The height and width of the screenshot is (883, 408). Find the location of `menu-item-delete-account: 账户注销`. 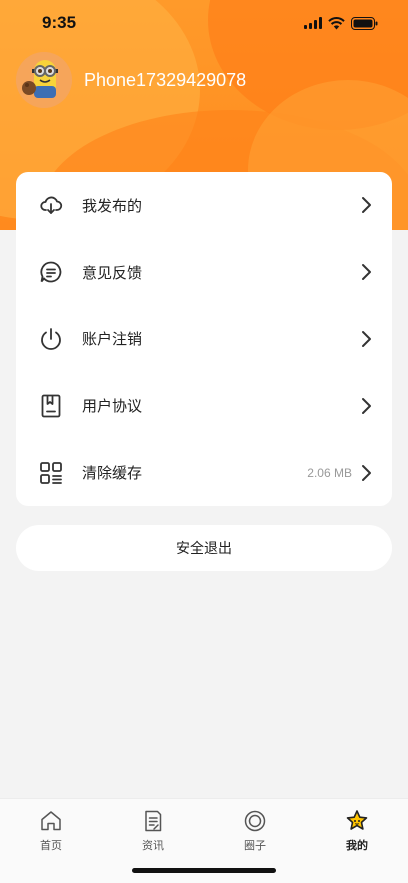

menu-item-delete-account: 账户注销 is located at coordinates (204, 339).